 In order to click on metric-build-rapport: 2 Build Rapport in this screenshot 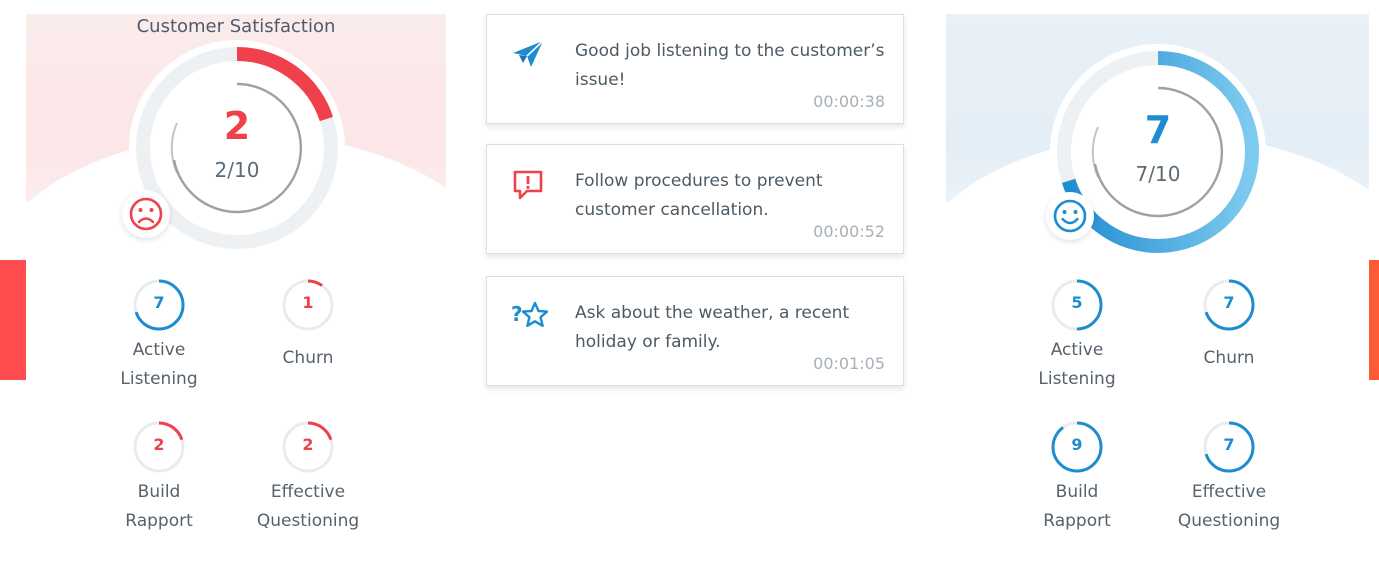, I will do `click(159, 477)`.